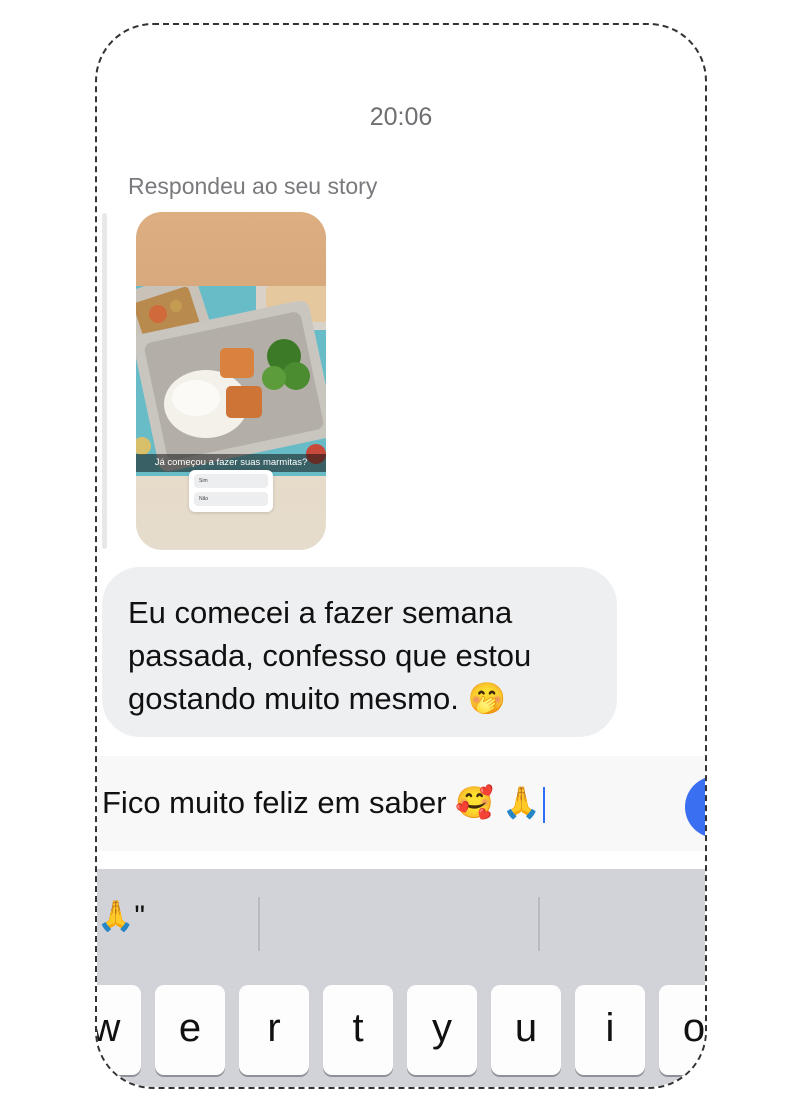 The image size is (800, 1111). I want to click on key-u: u, so click(526, 1030).